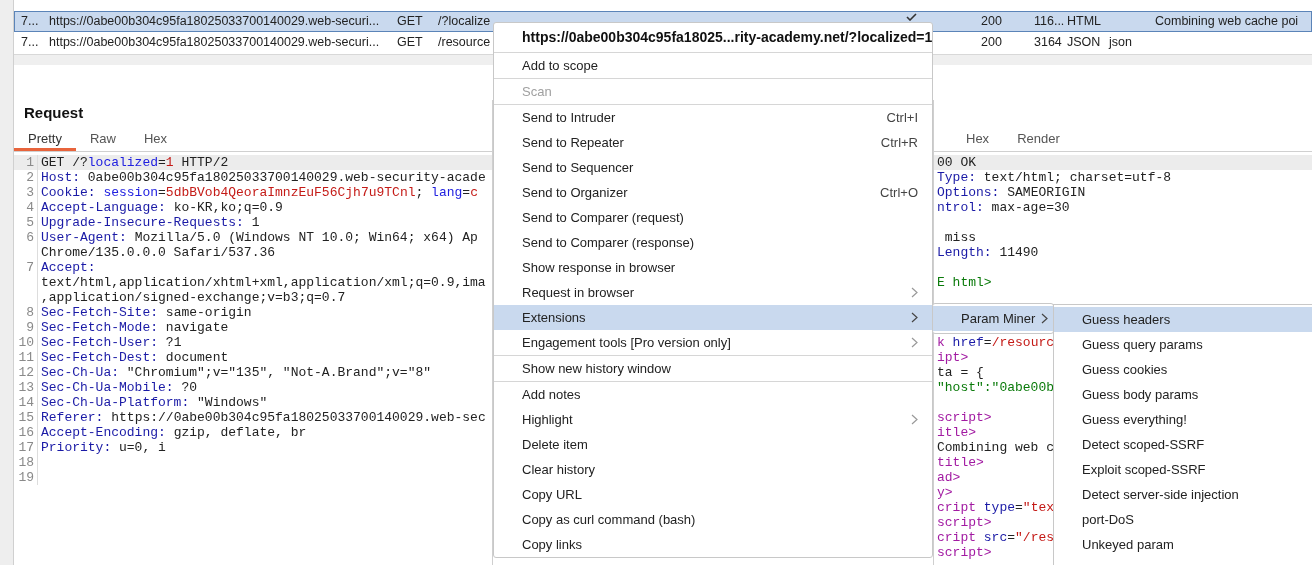 This screenshot has height=565, width=1312. I want to click on code-line: Accept:, so click(68, 267).